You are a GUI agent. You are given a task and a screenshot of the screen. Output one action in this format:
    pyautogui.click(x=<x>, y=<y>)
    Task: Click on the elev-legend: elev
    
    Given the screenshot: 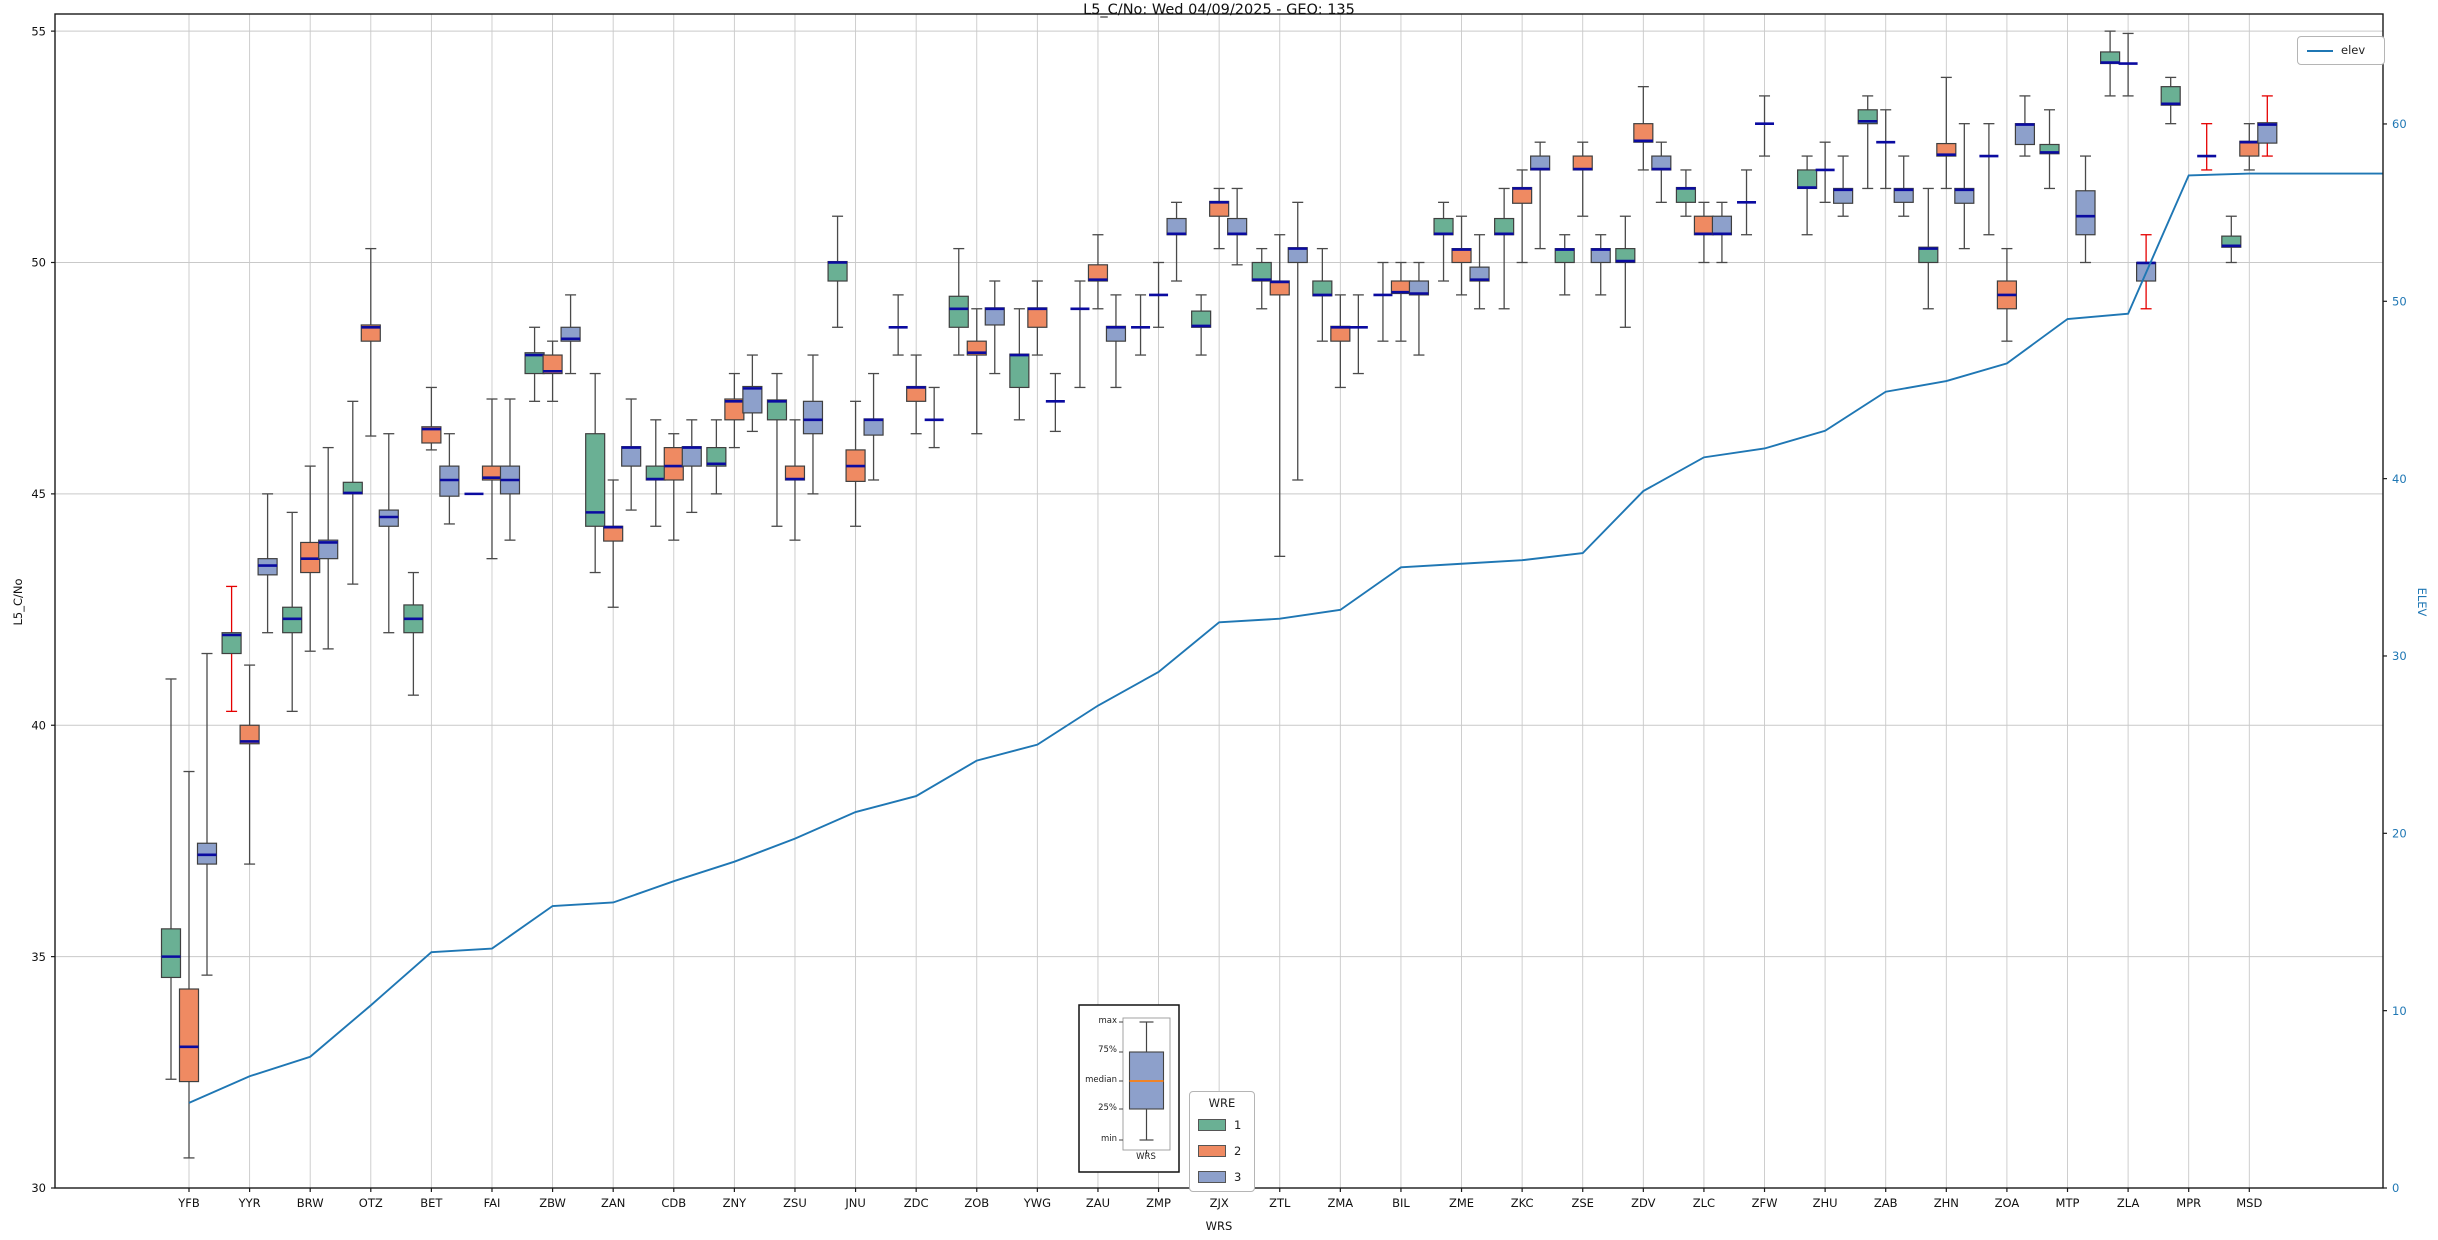 What is the action you would take?
    pyautogui.click(x=2341, y=50)
    